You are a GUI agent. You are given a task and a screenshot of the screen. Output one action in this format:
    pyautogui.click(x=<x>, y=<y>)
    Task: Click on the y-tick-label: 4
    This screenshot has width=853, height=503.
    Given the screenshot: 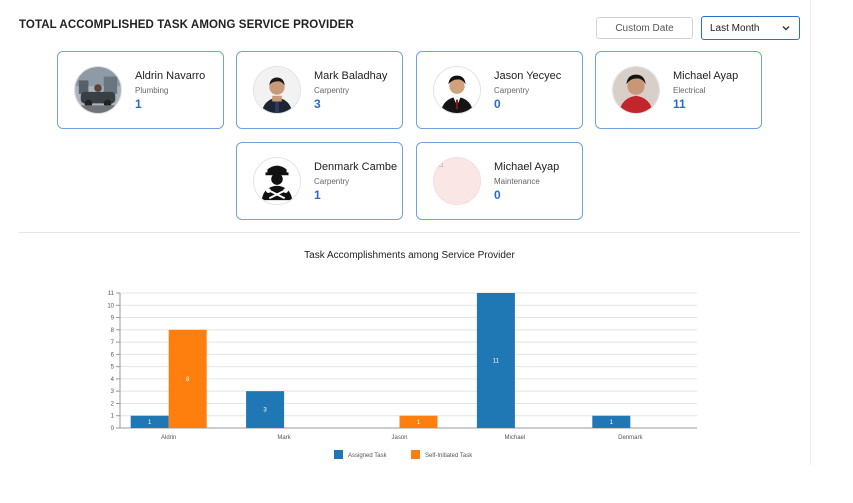 What is the action you would take?
    pyautogui.click(x=113, y=380)
    